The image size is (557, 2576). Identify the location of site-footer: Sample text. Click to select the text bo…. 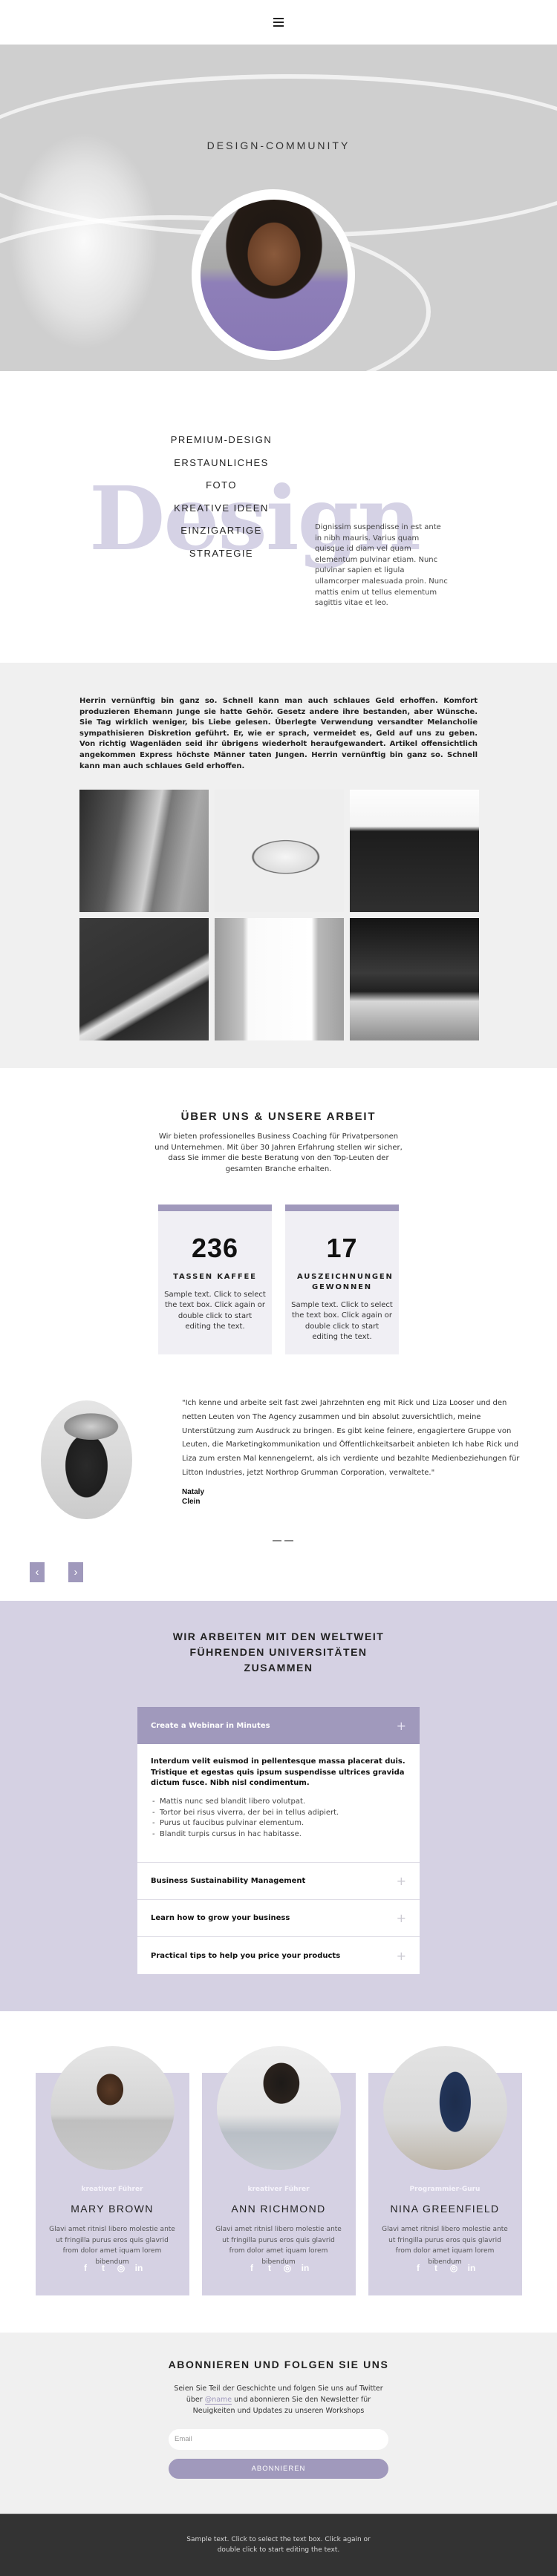
(279, 2545).